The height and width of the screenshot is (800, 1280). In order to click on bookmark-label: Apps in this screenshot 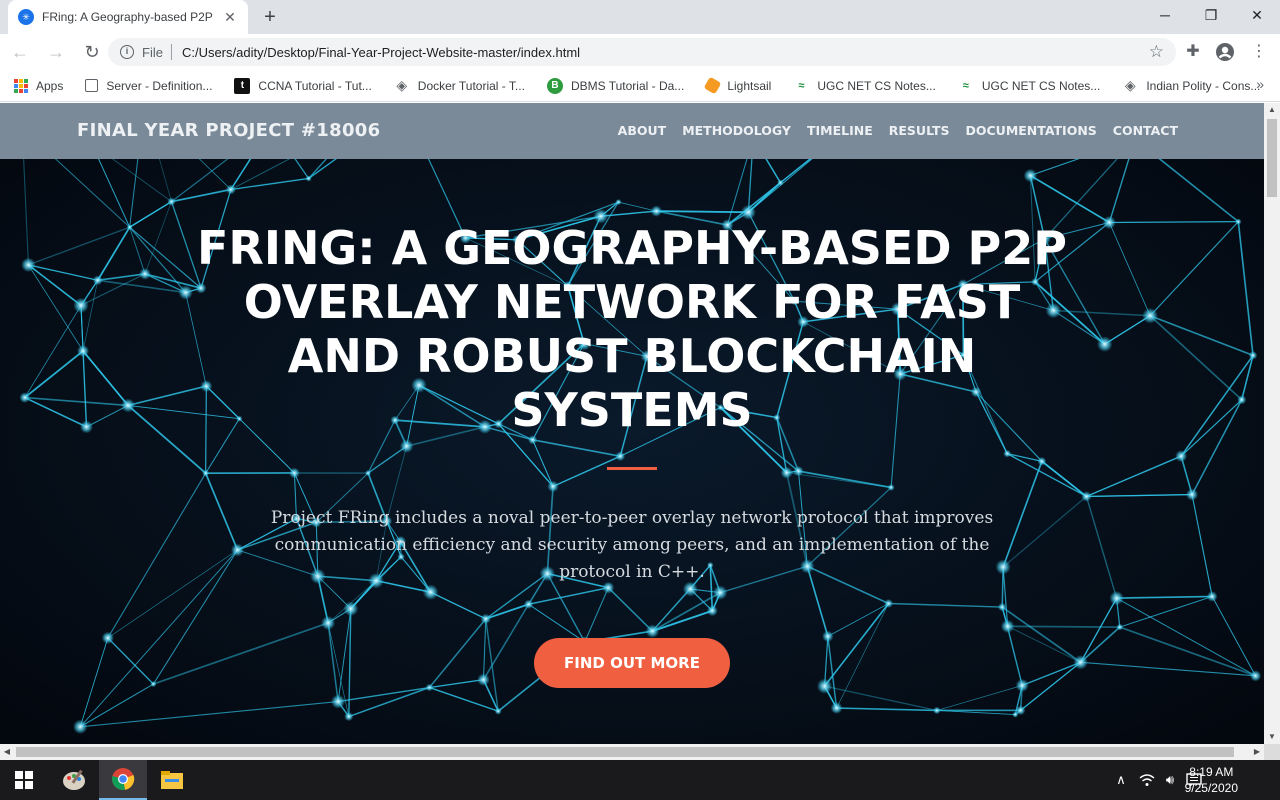, I will do `click(50, 85)`.